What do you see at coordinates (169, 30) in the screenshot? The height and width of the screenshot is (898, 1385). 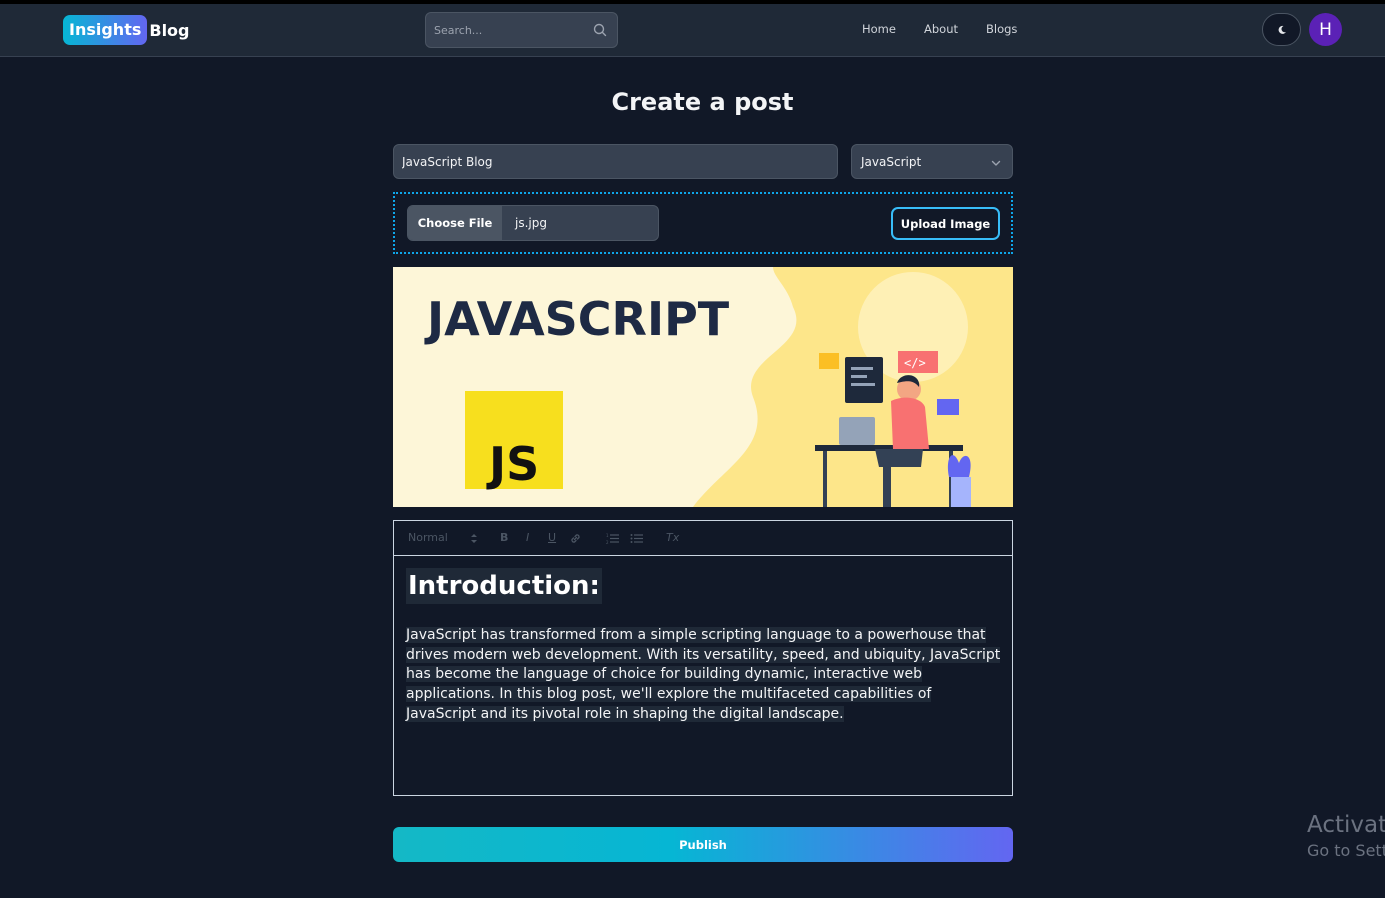 I see `logo-text: Blog` at bounding box center [169, 30].